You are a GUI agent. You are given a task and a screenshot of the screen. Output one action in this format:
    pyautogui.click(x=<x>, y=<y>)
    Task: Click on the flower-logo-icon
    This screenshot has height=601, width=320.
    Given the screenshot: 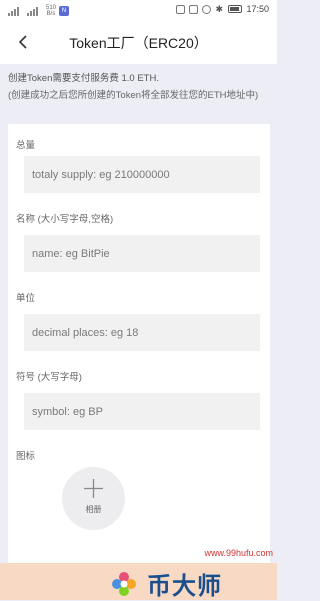 What is the action you would take?
    pyautogui.click(x=124, y=584)
    